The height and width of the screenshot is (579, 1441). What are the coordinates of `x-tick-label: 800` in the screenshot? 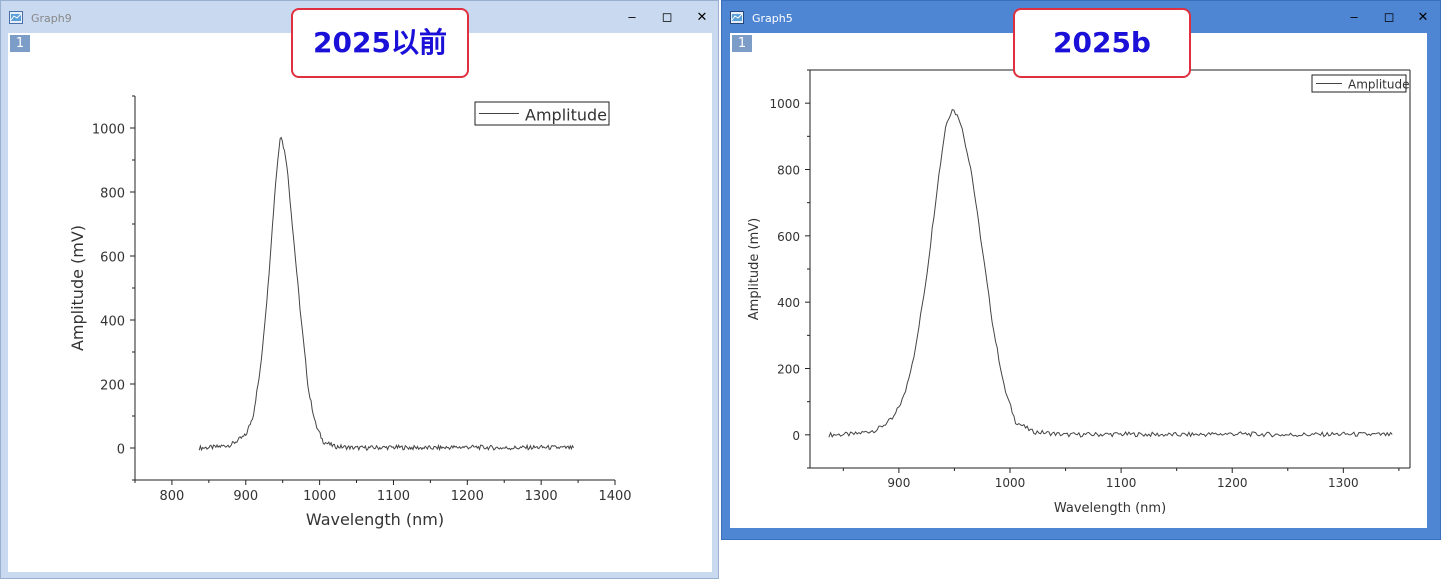 It's located at (172, 496).